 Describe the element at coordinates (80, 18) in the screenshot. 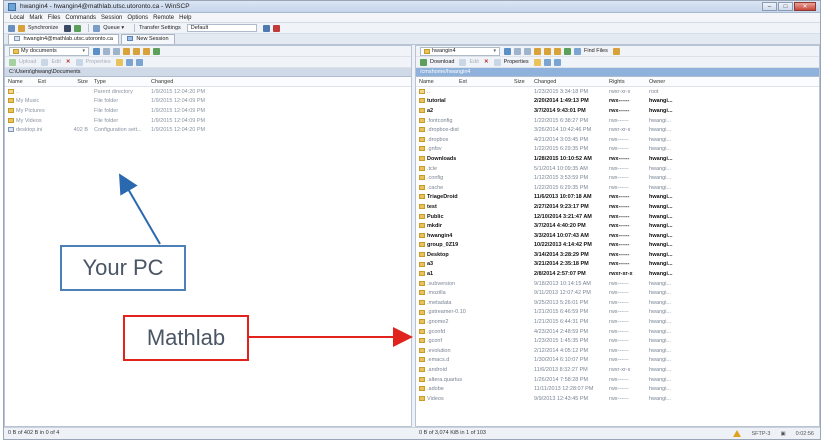

I see `menu-commands: Commands` at that location.